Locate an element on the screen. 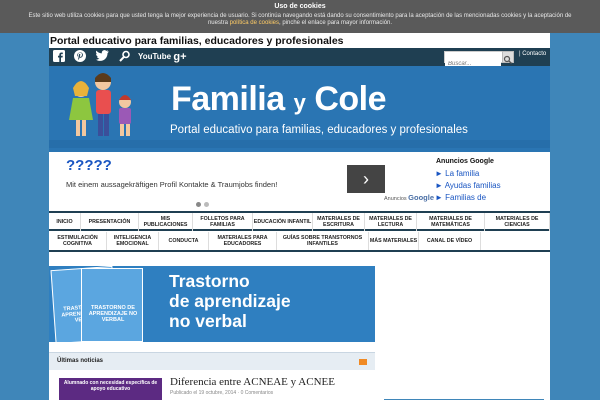  featured-title: Trastorno de aprendizaje no verbal is located at coordinates (230, 301).